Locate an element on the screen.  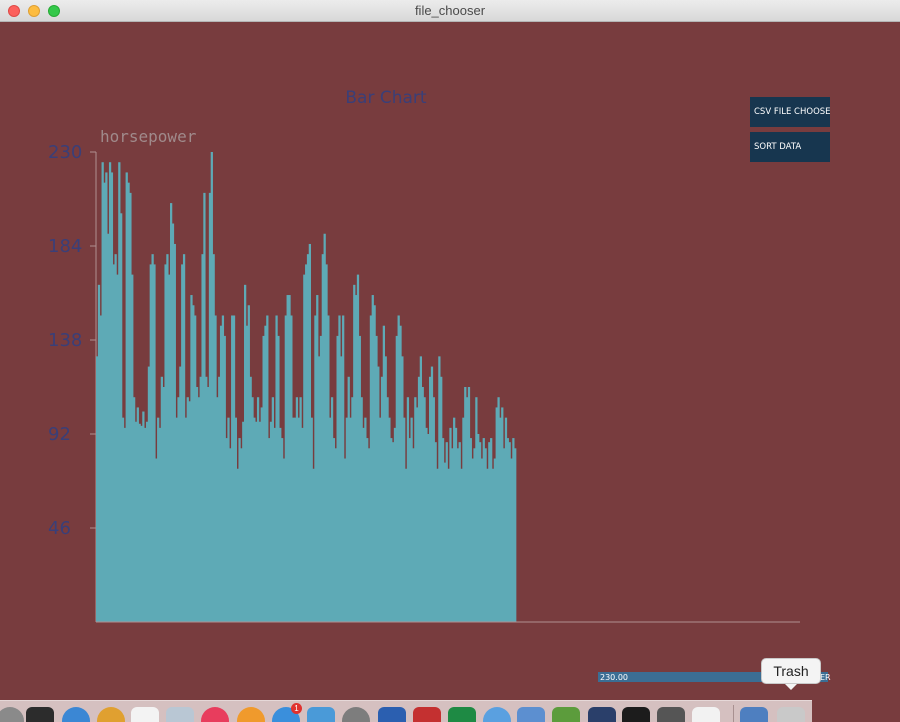
y-axis: 46 92 138 184 230 is located at coordinates (72, 382).